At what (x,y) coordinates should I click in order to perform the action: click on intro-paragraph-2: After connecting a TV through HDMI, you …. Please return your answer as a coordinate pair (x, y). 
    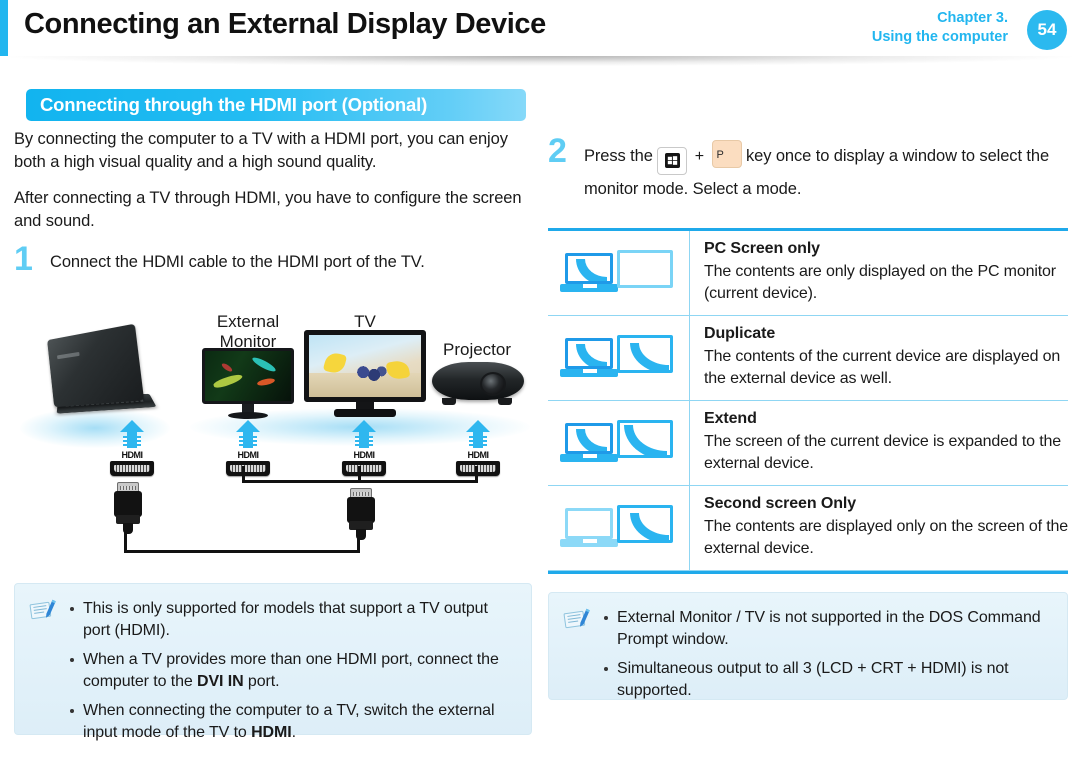
    Looking at the image, I should click on (268, 209).